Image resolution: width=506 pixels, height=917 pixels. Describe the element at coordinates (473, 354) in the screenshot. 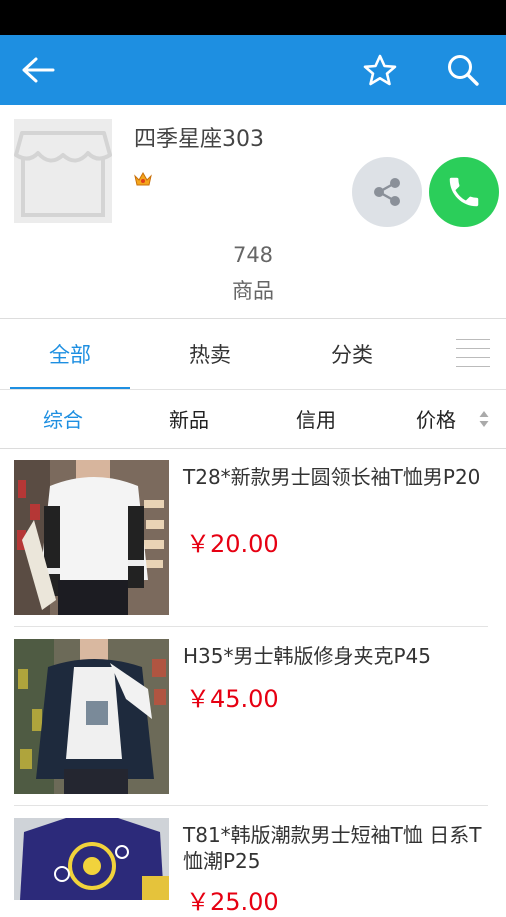

I see `menu-list-icon` at that location.